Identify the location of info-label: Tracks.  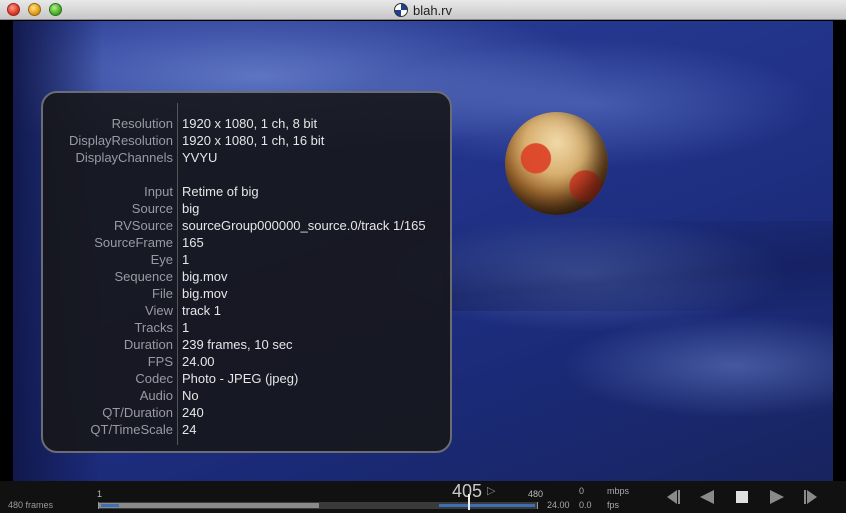
(153, 327).